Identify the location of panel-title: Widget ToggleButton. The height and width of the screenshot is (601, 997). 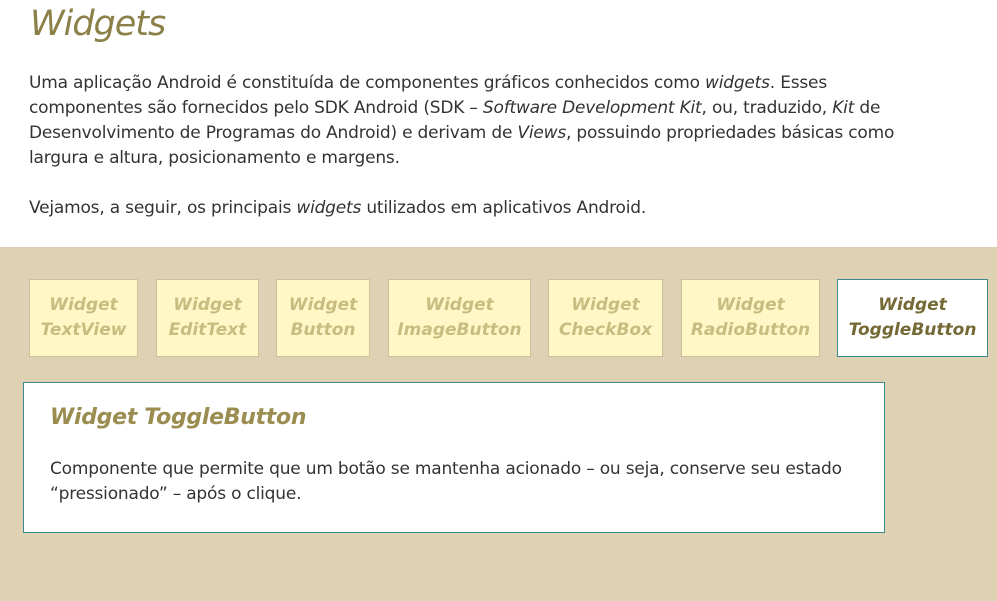
(178, 417).